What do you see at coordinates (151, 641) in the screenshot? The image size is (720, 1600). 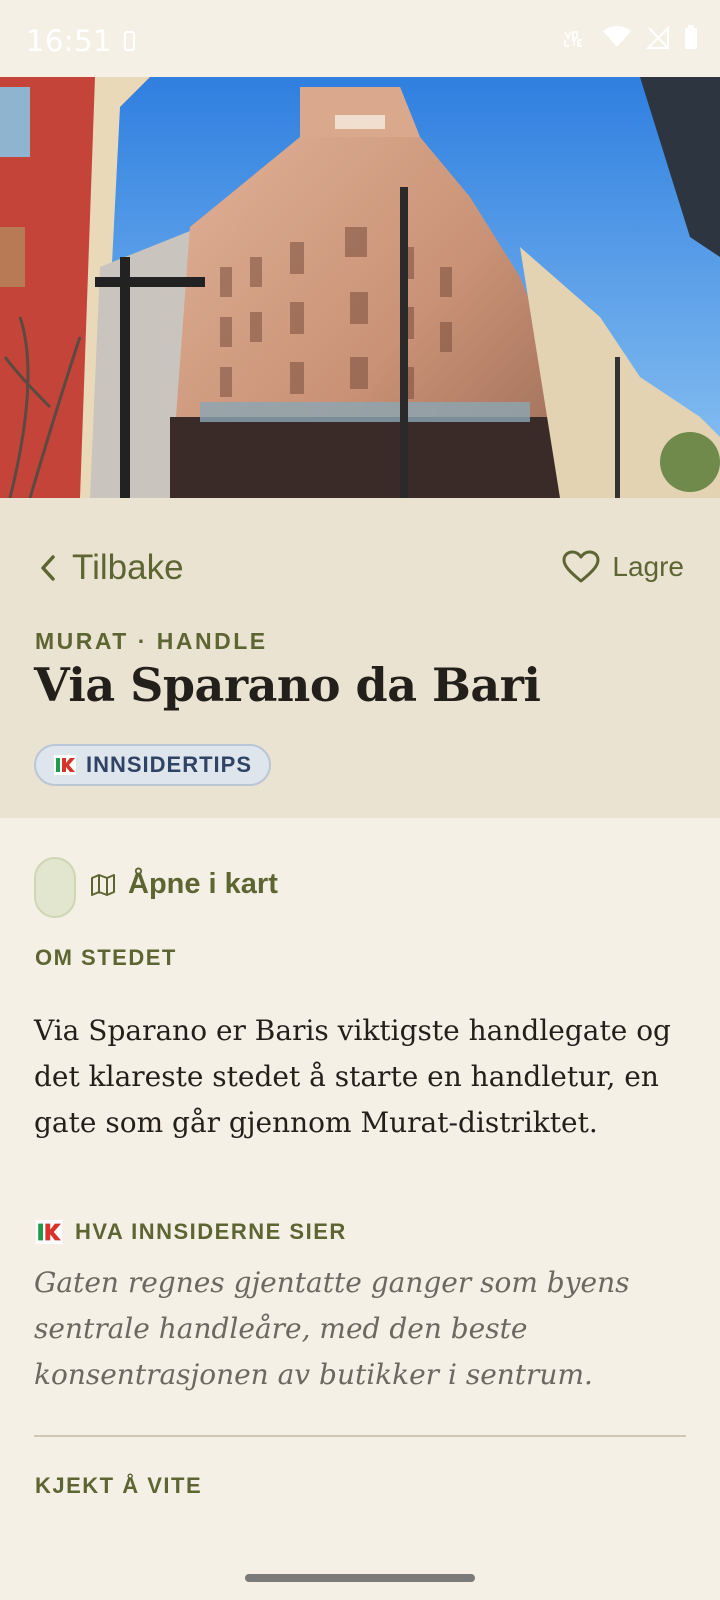 I see `category-eyebrow: MURAT · HANDLE` at bounding box center [151, 641].